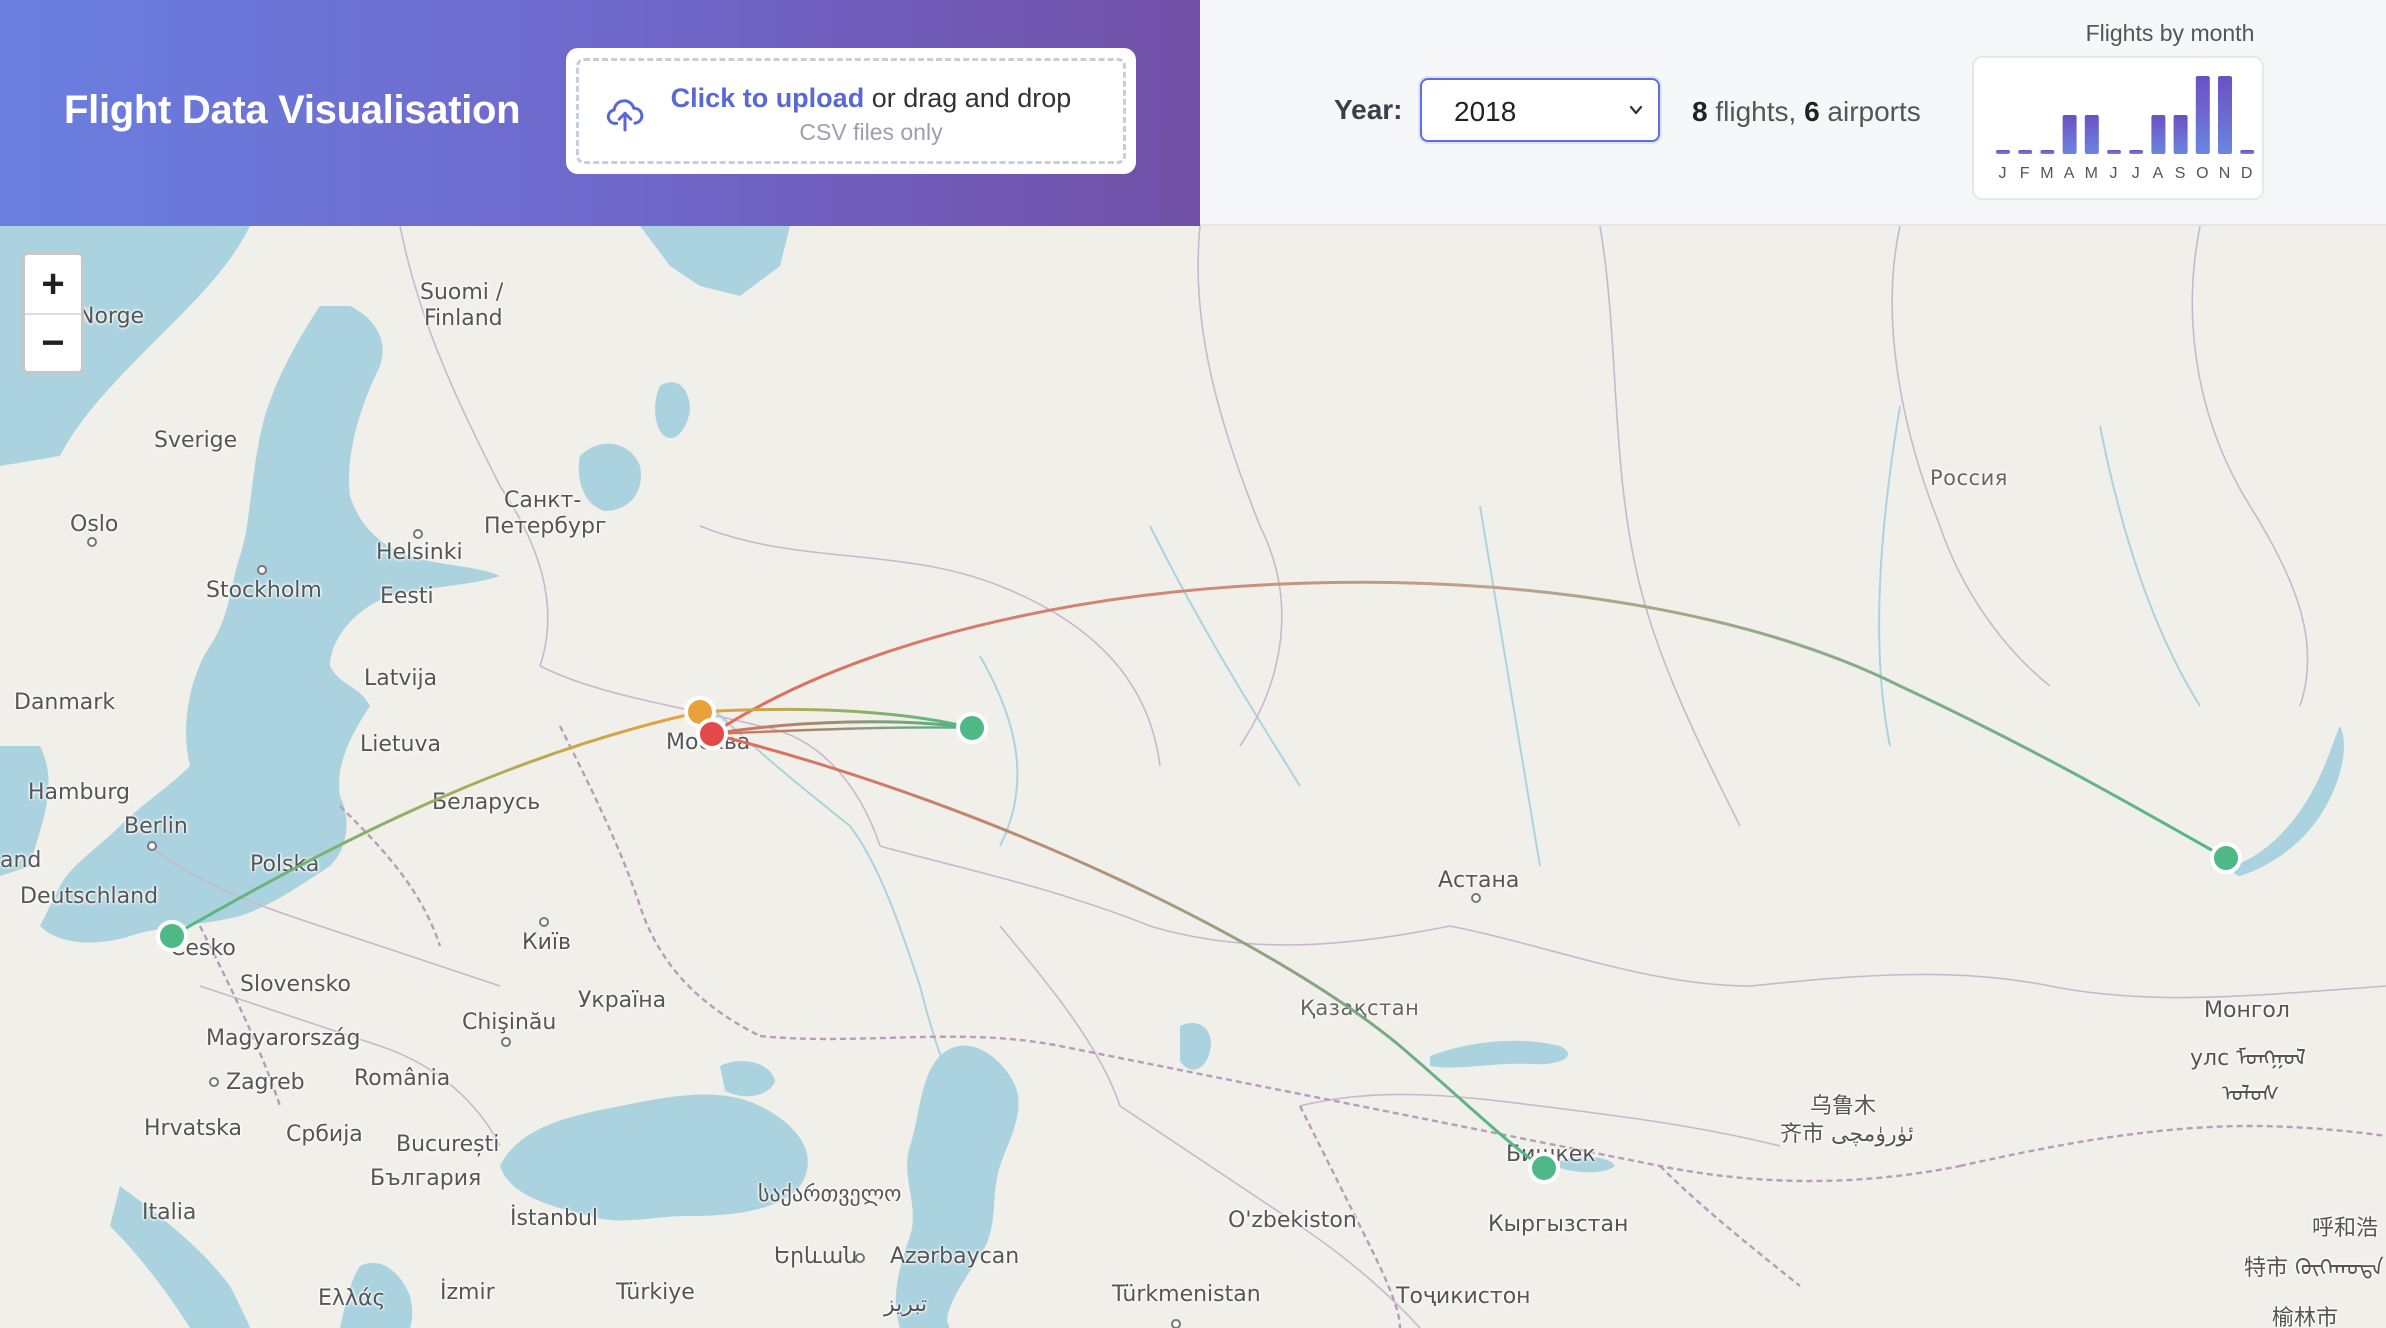 This screenshot has height=1328, width=2386. I want to click on map-label-latvija: Latvija, so click(401, 678).